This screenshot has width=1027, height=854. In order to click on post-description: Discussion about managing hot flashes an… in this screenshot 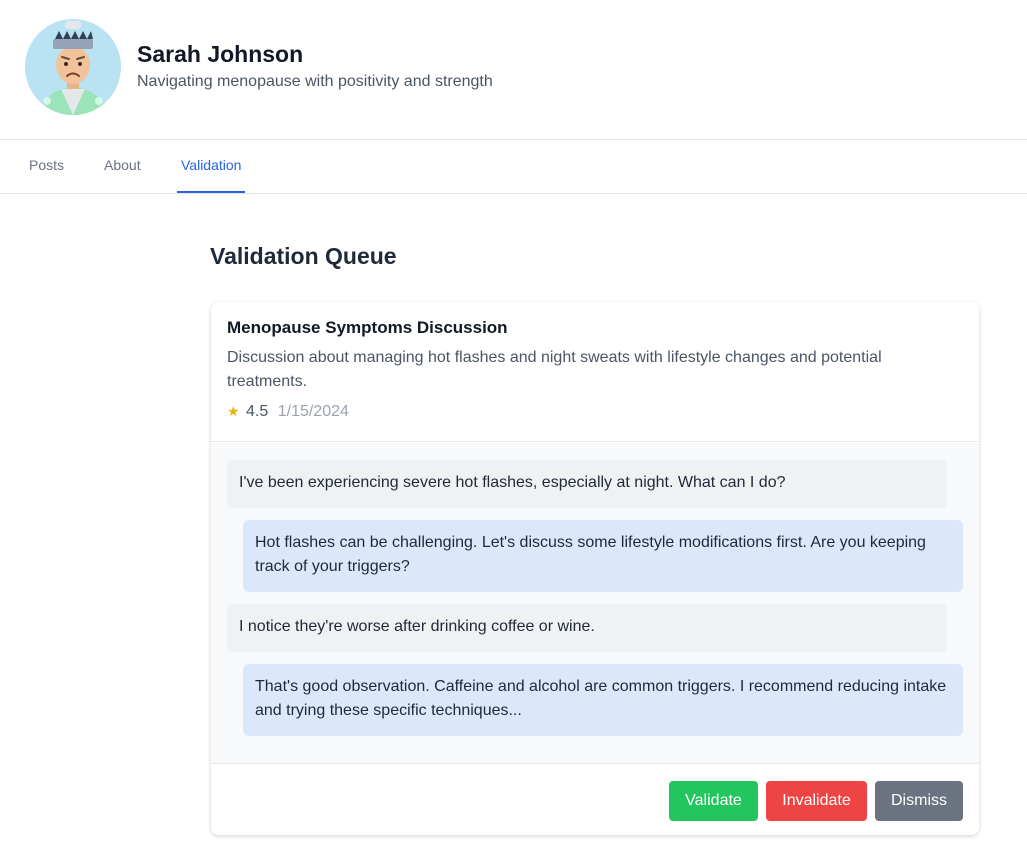, I will do `click(554, 369)`.